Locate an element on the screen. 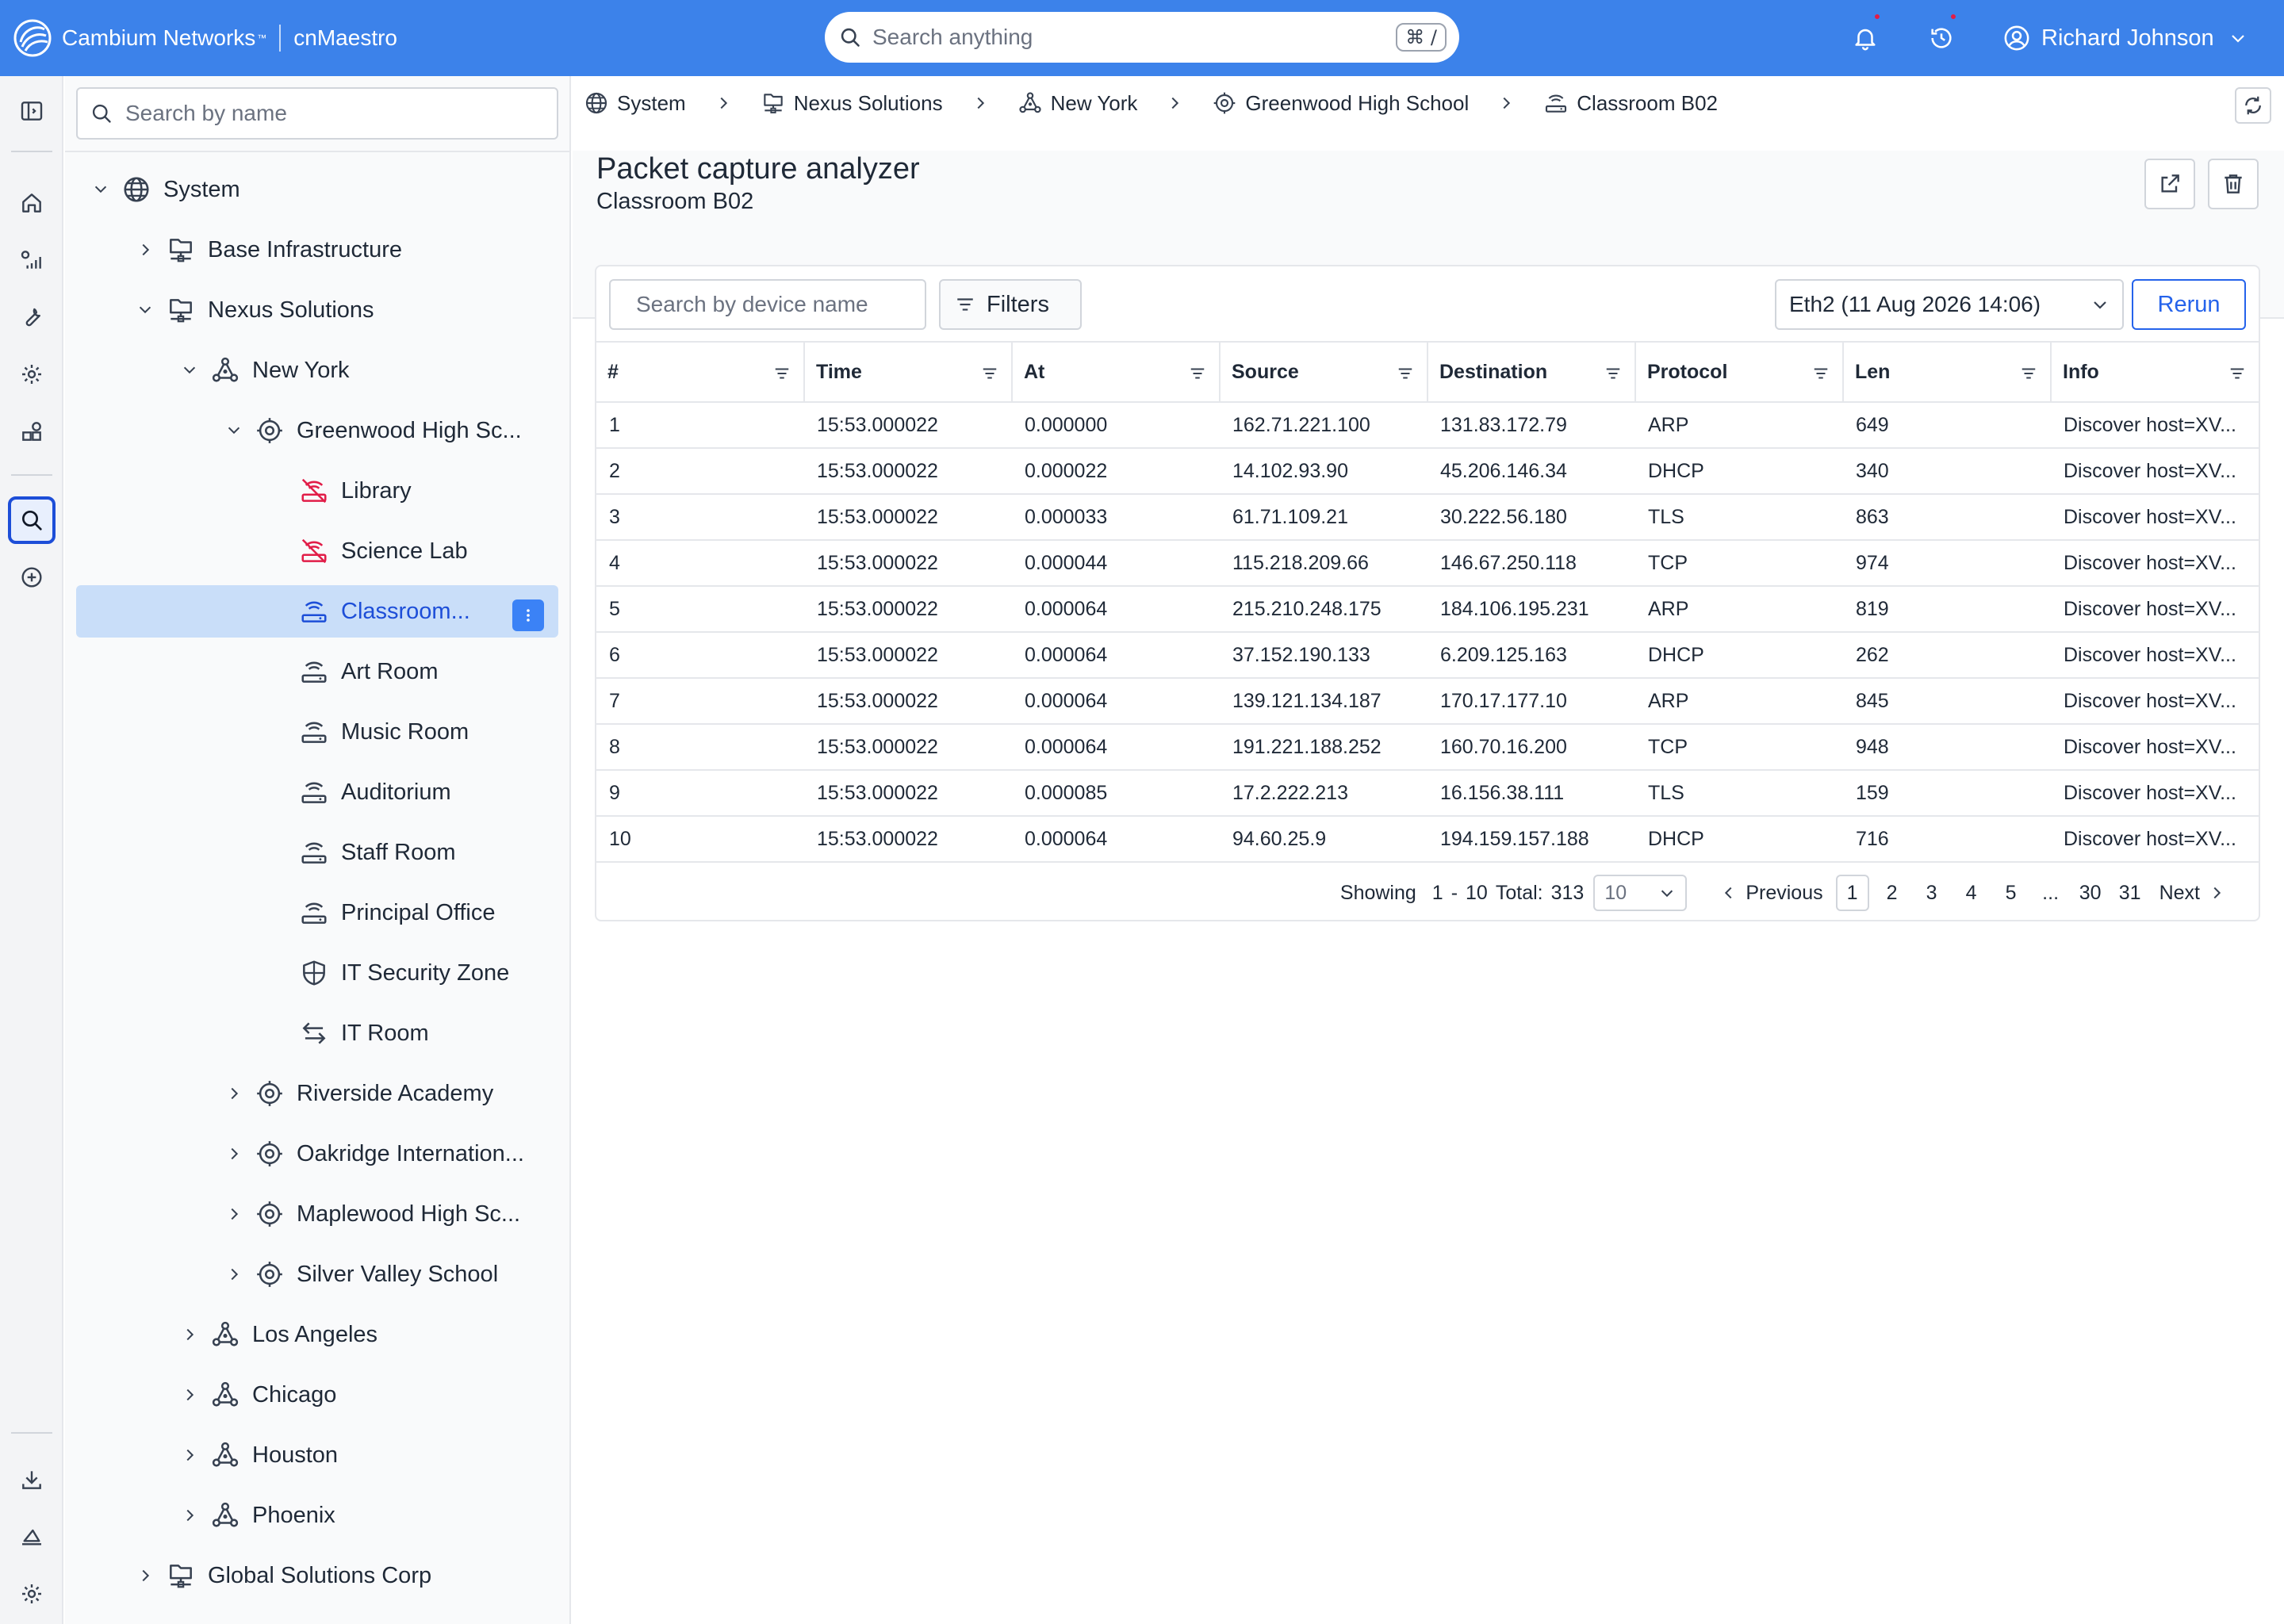  breadcrumb-item: New York is located at coordinates (1077, 103).